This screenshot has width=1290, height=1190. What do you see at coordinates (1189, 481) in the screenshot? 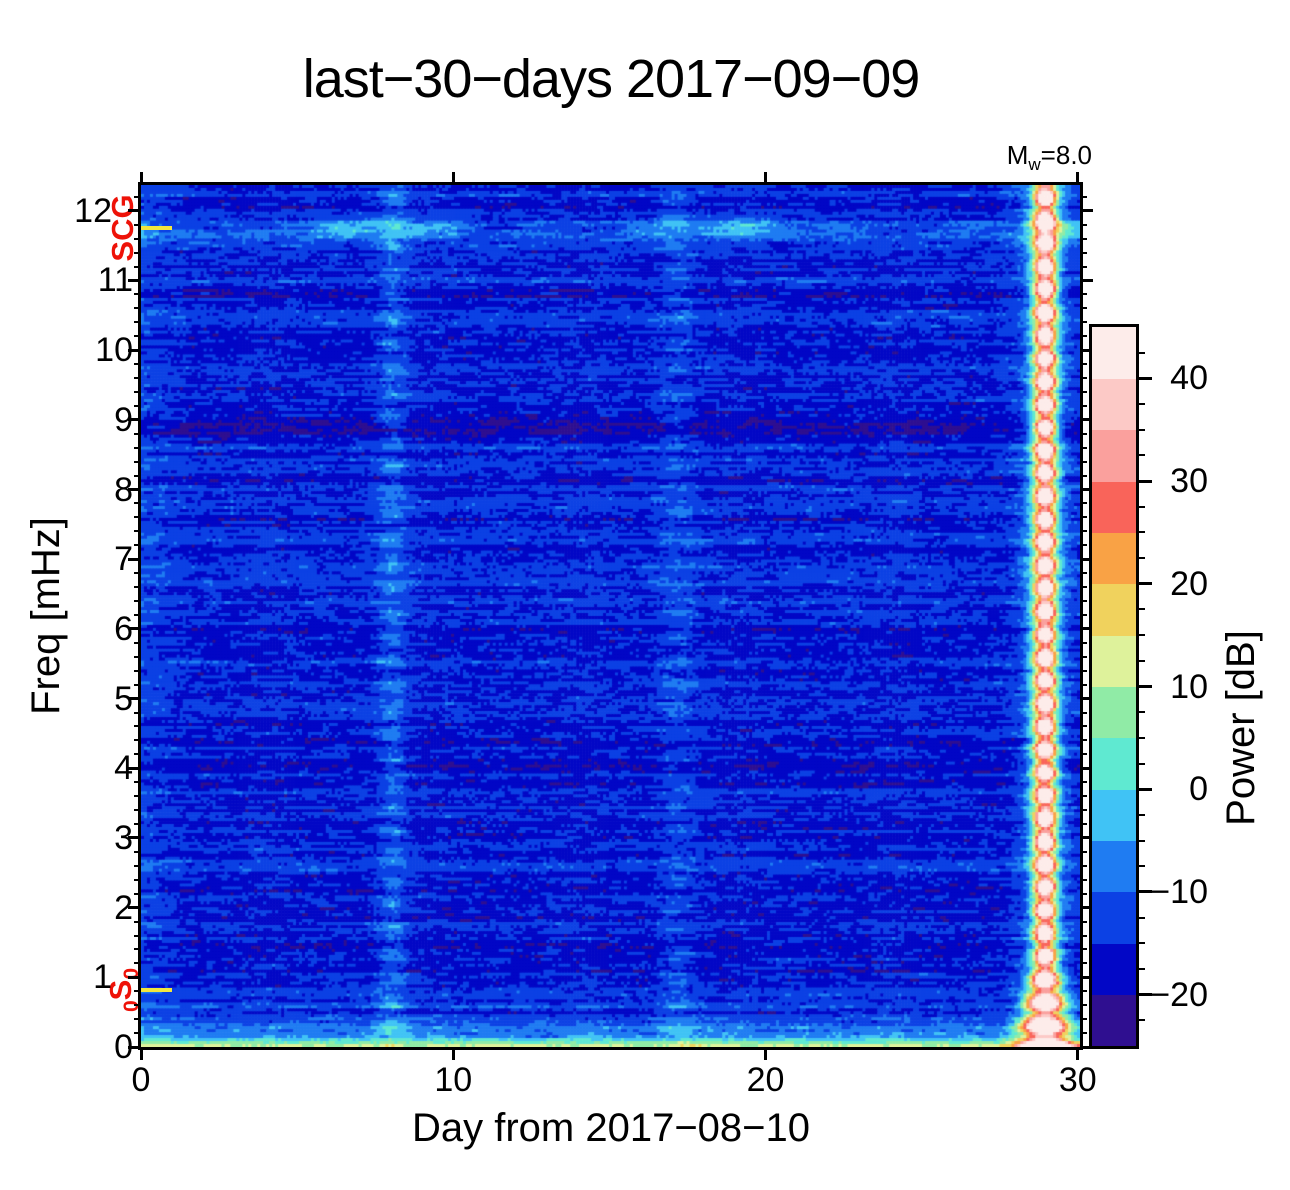
I see `colorbar-tick-label: 30` at bounding box center [1189, 481].